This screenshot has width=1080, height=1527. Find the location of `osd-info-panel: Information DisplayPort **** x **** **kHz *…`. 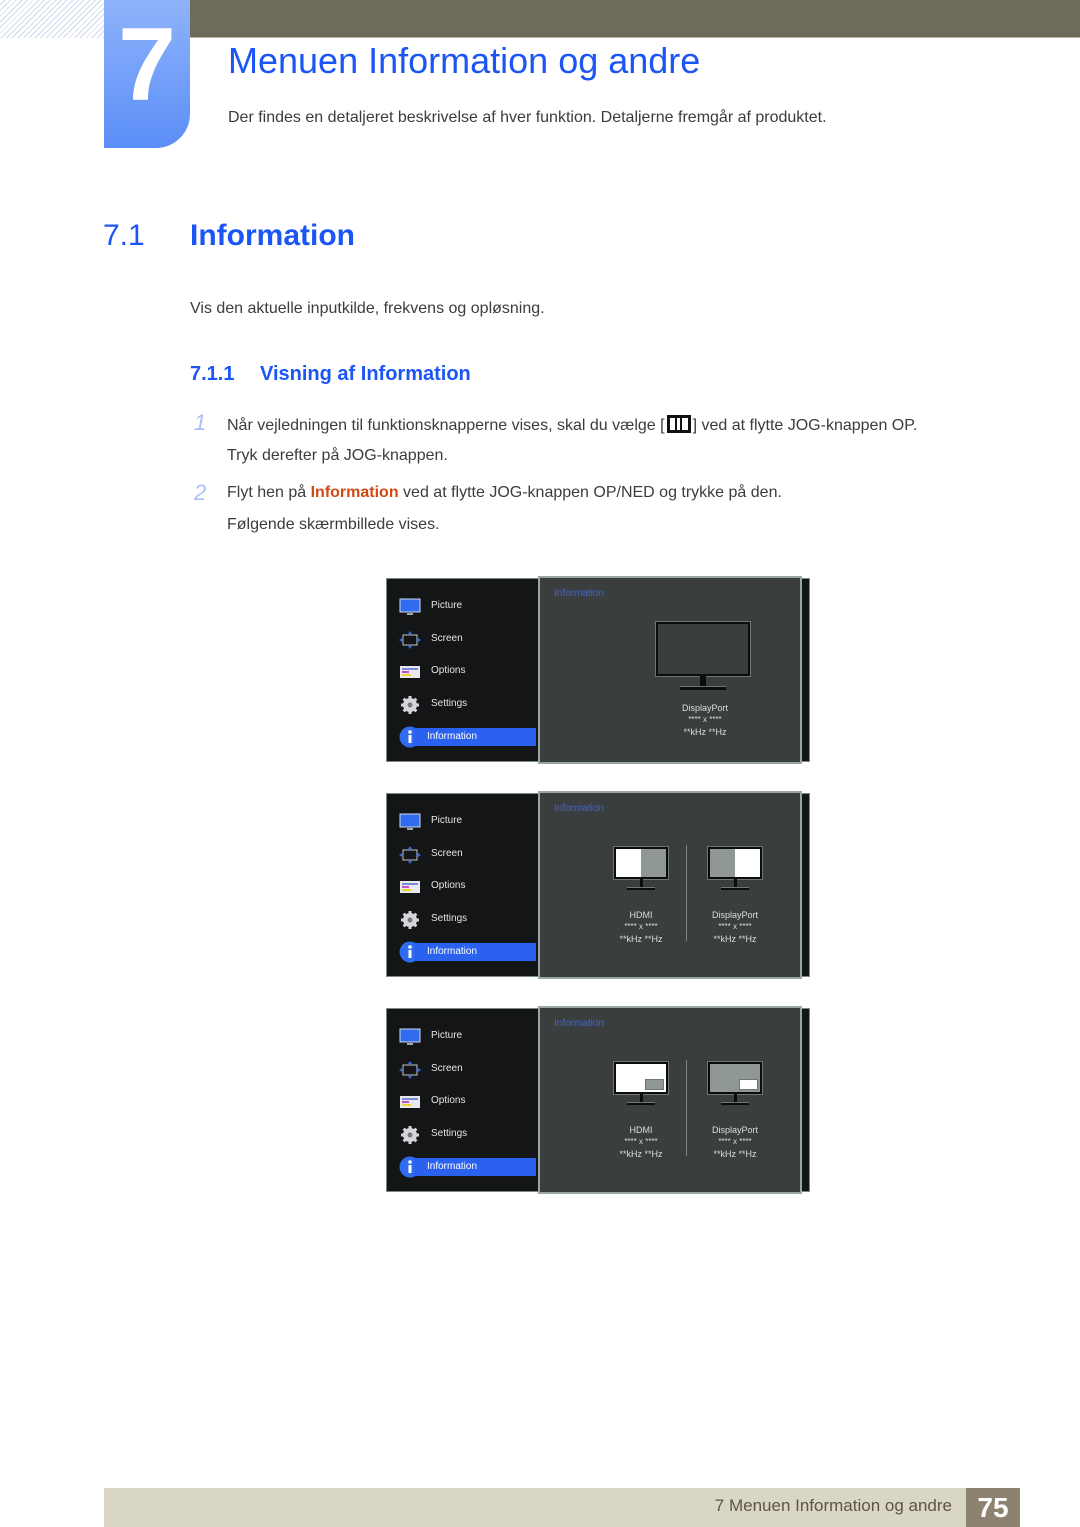

osd-info-panel: Information DisplayPort **** x **** **kHz *… is located at coordinates (670, 670).